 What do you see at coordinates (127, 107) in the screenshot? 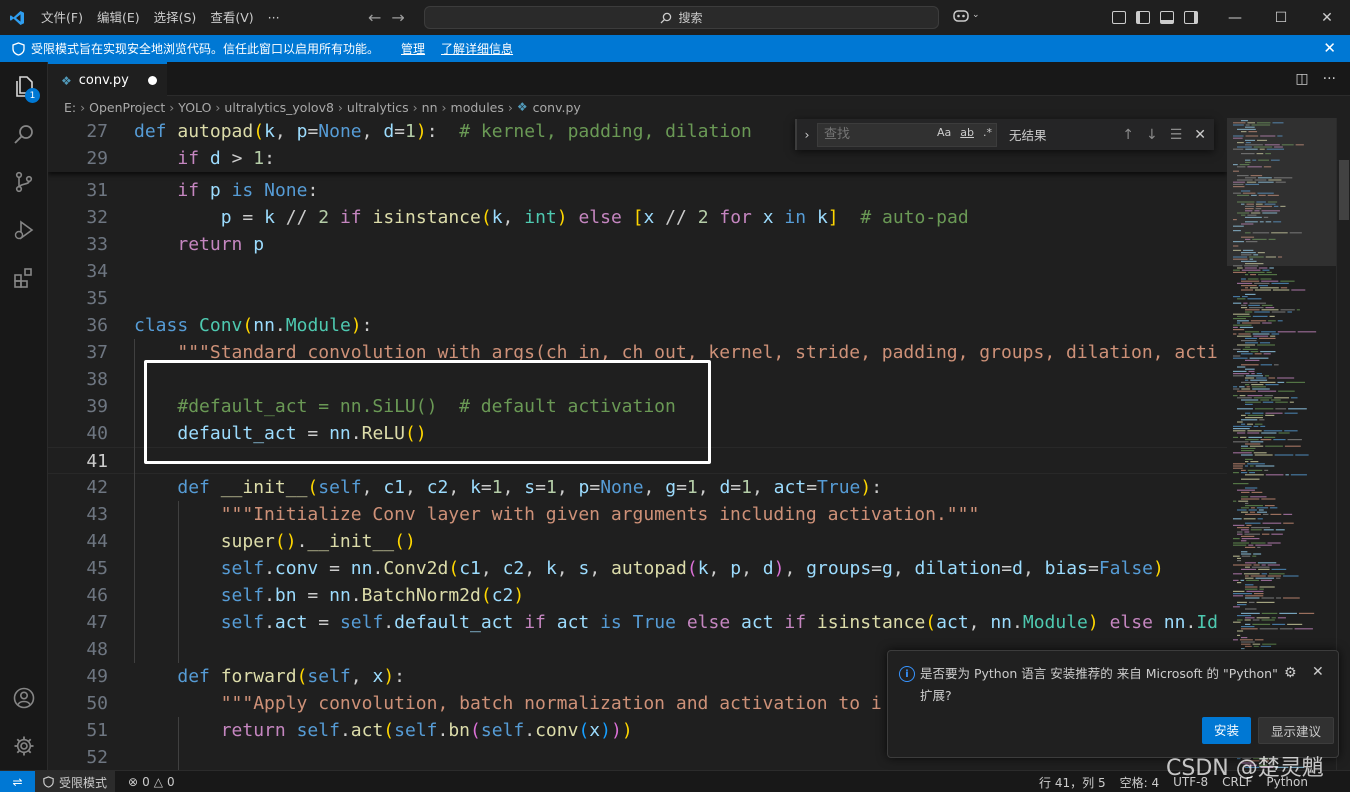
I see `breadcrumb-item: OpenProject` at bounding box center [127, 107].